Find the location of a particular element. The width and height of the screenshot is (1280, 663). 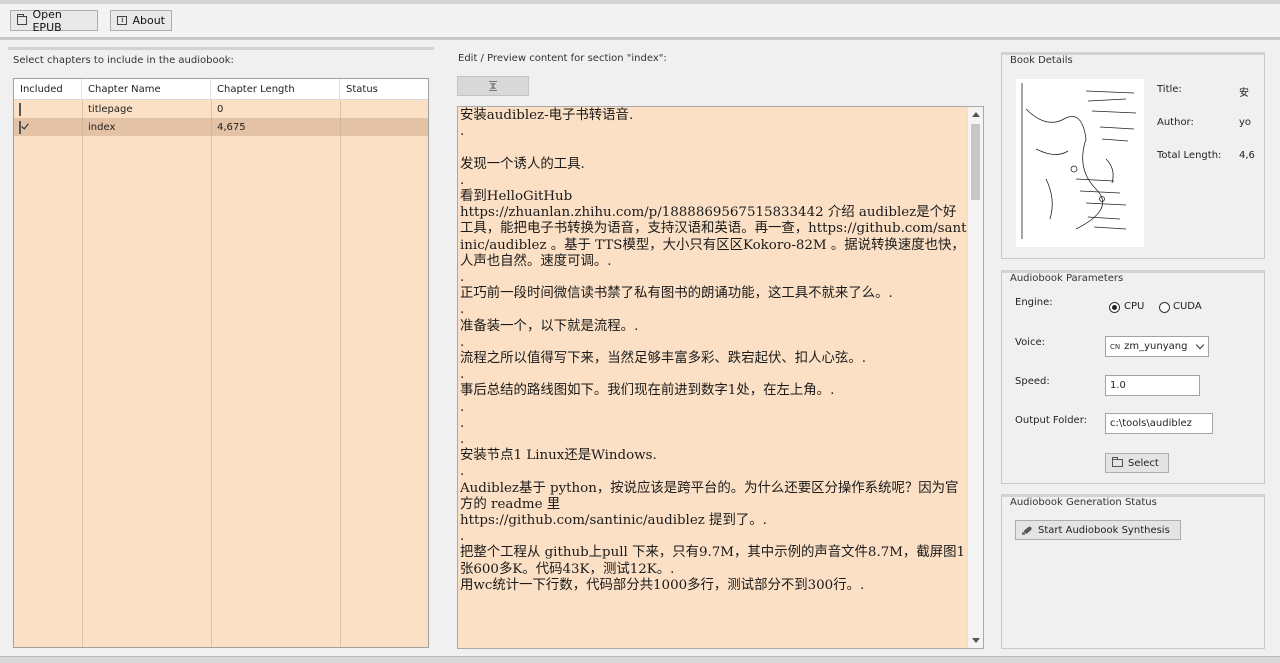

chapter-length: 4,675 is located at coordinates (231, 127).